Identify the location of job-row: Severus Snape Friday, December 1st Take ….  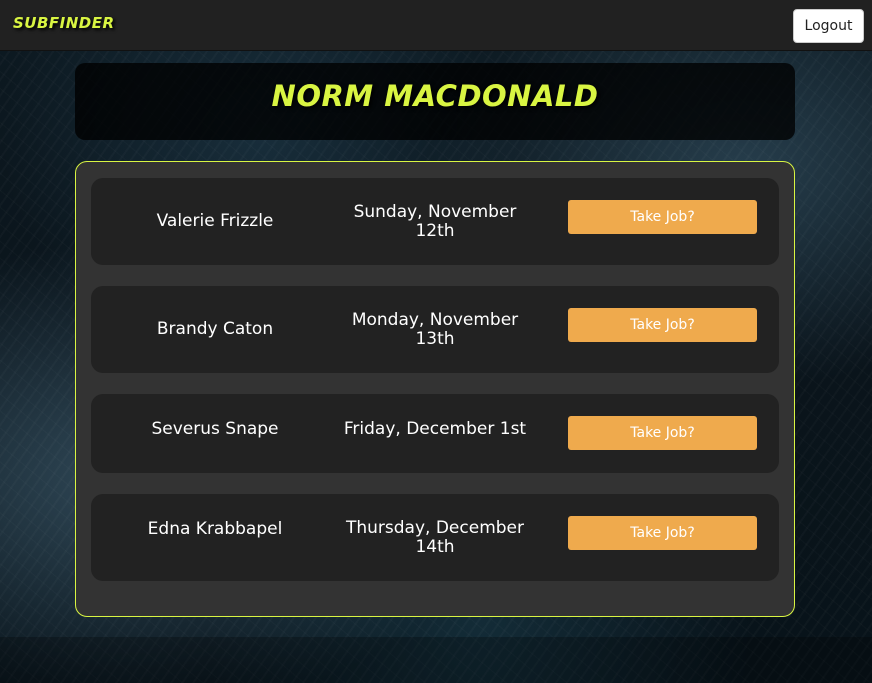
(435, 433).